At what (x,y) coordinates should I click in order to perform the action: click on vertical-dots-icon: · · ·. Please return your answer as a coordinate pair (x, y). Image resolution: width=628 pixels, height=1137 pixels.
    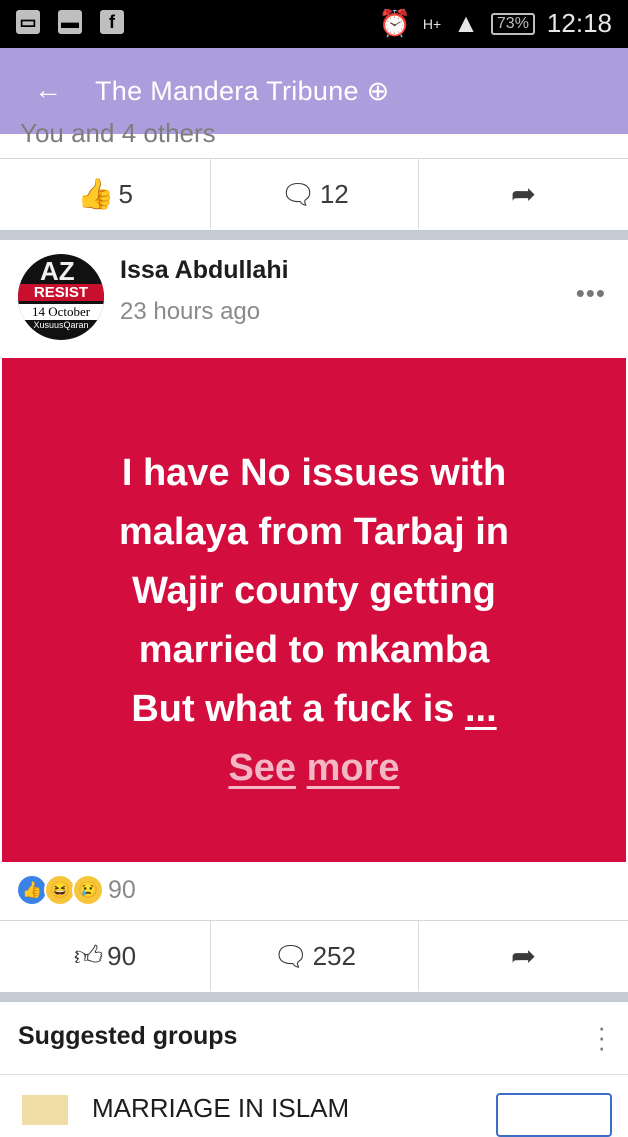
    Looking at the image, I should click on (601, 1037).